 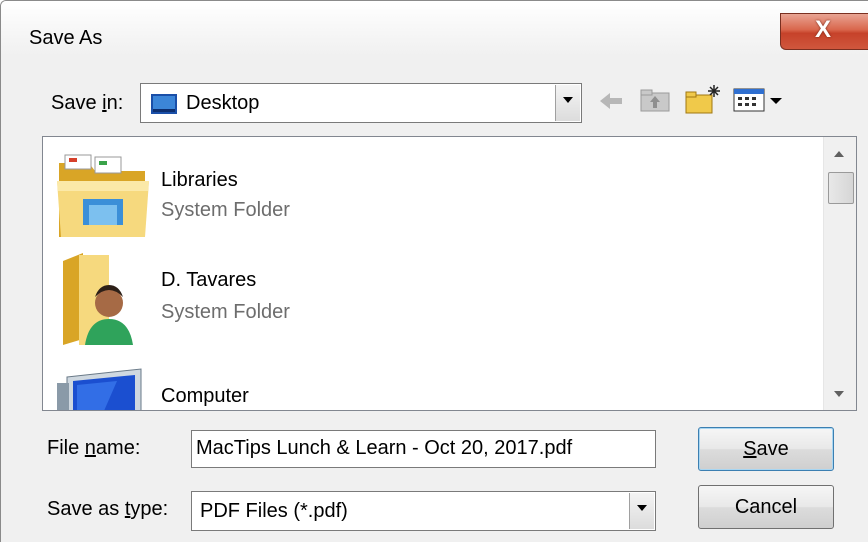 What do you see at coordinates (99, 389) in the screenshot?
I see `computer-icon` at bounding box center [99, 389].